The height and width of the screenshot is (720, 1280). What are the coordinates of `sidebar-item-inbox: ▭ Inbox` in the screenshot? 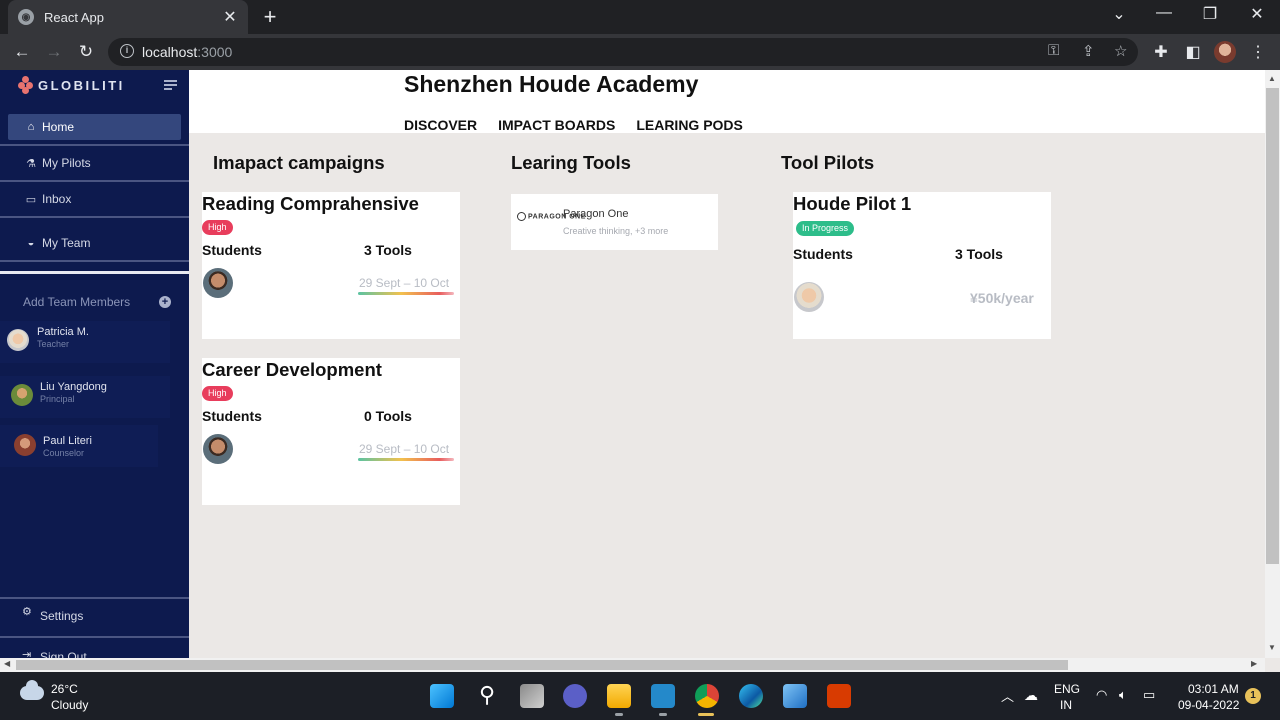 It's located at (94, 200).